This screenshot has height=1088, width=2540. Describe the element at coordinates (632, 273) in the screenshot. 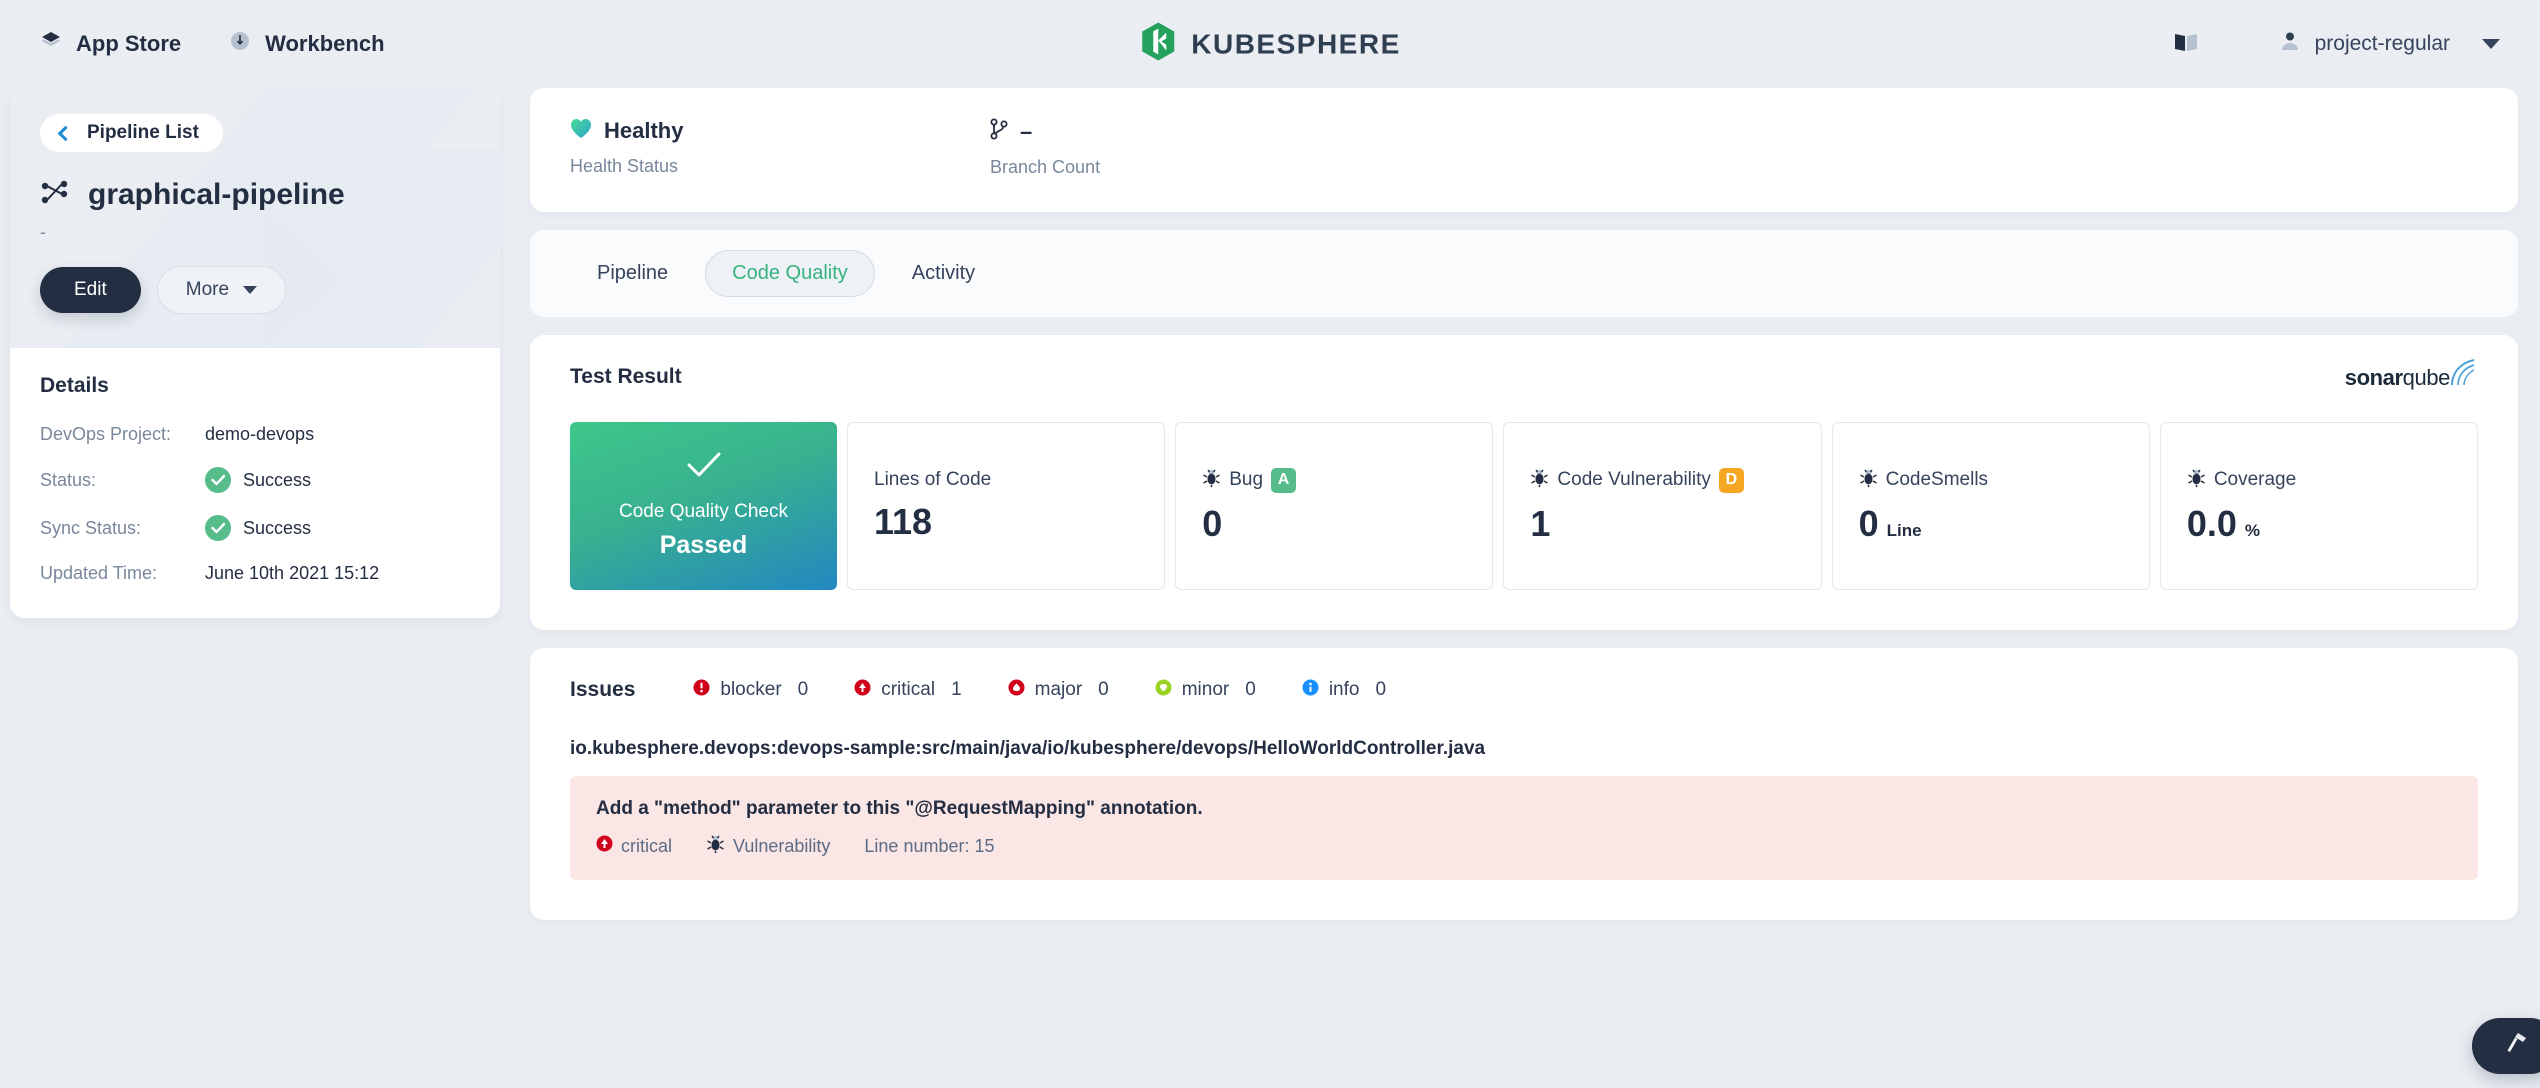

I see `tab-pipeline: Pipeline` at that location.